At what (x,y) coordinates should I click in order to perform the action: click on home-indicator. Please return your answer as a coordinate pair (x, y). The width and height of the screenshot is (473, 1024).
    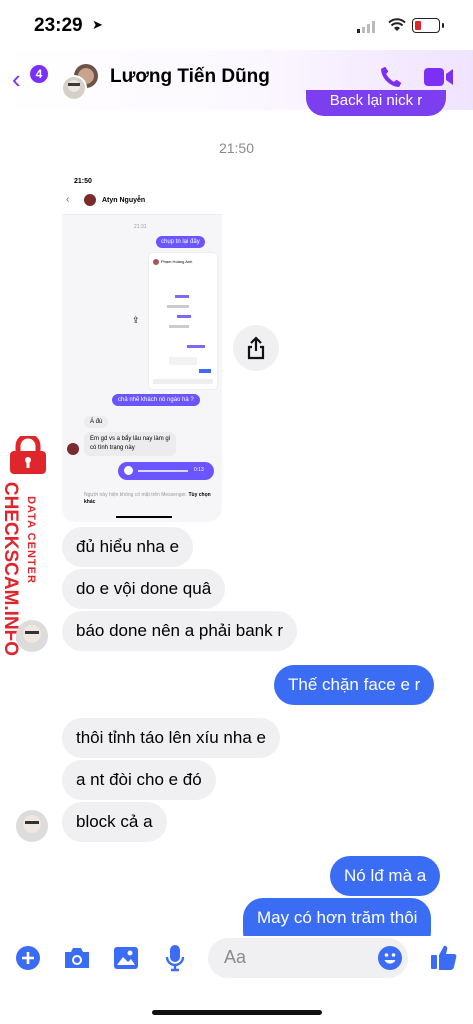
    Looking at the image, I should click on (237, 1012).